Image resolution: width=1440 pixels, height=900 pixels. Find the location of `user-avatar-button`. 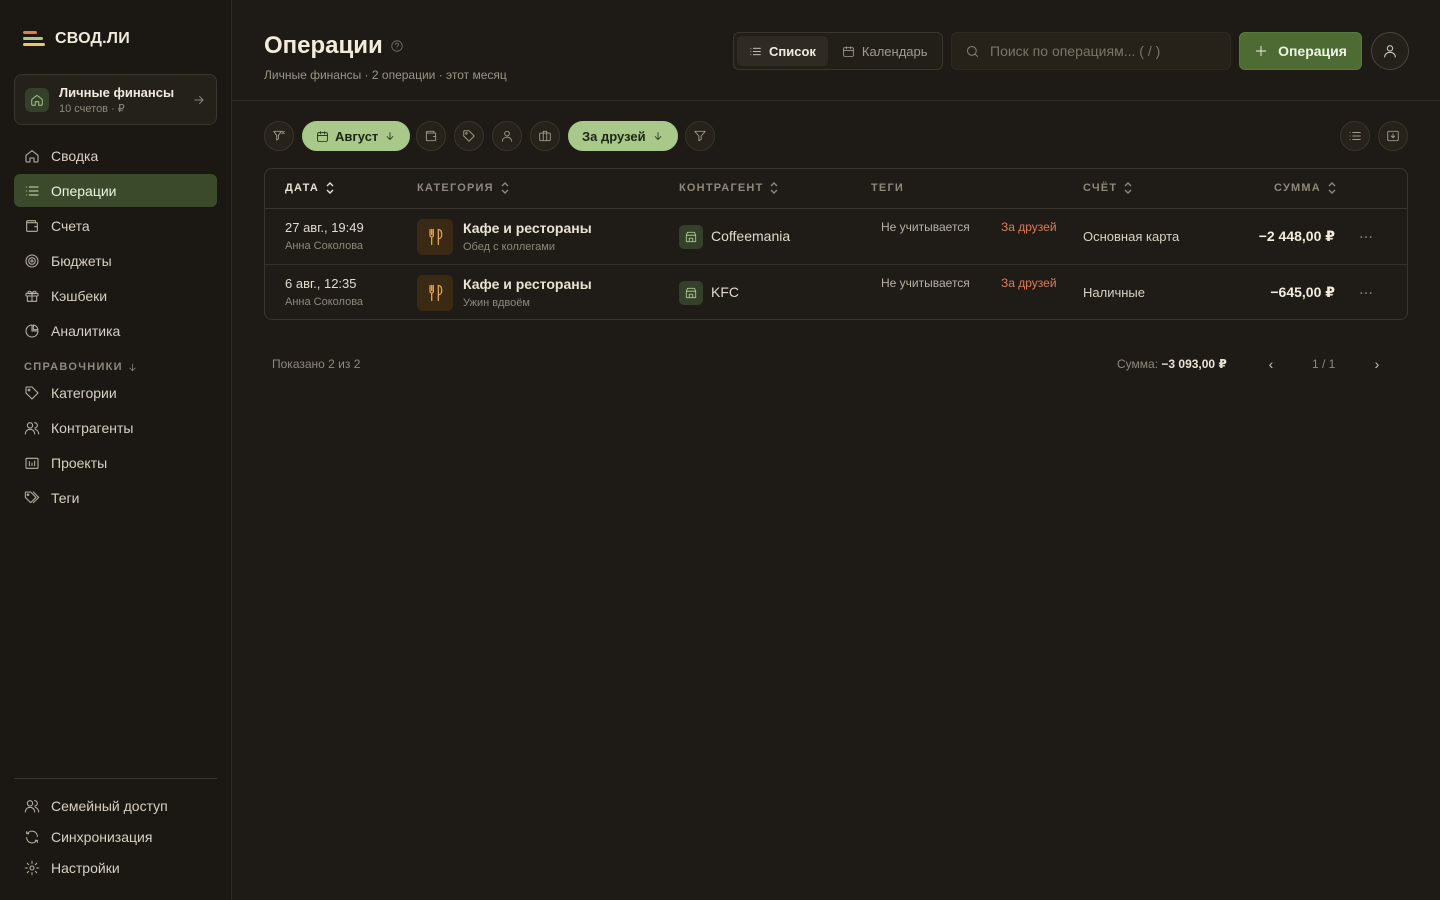

user-avatar-button is located at coordinates (1390, 51).